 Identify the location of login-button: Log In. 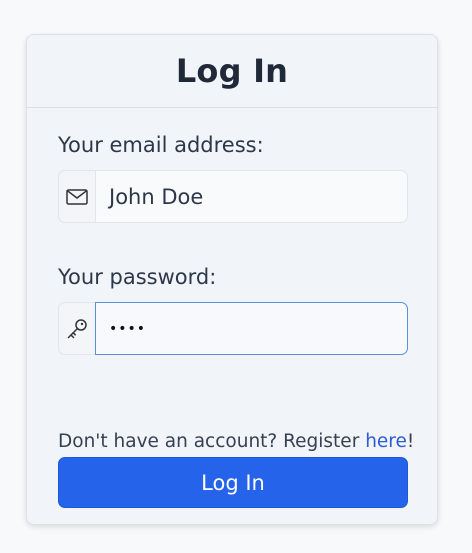
(233, 482).